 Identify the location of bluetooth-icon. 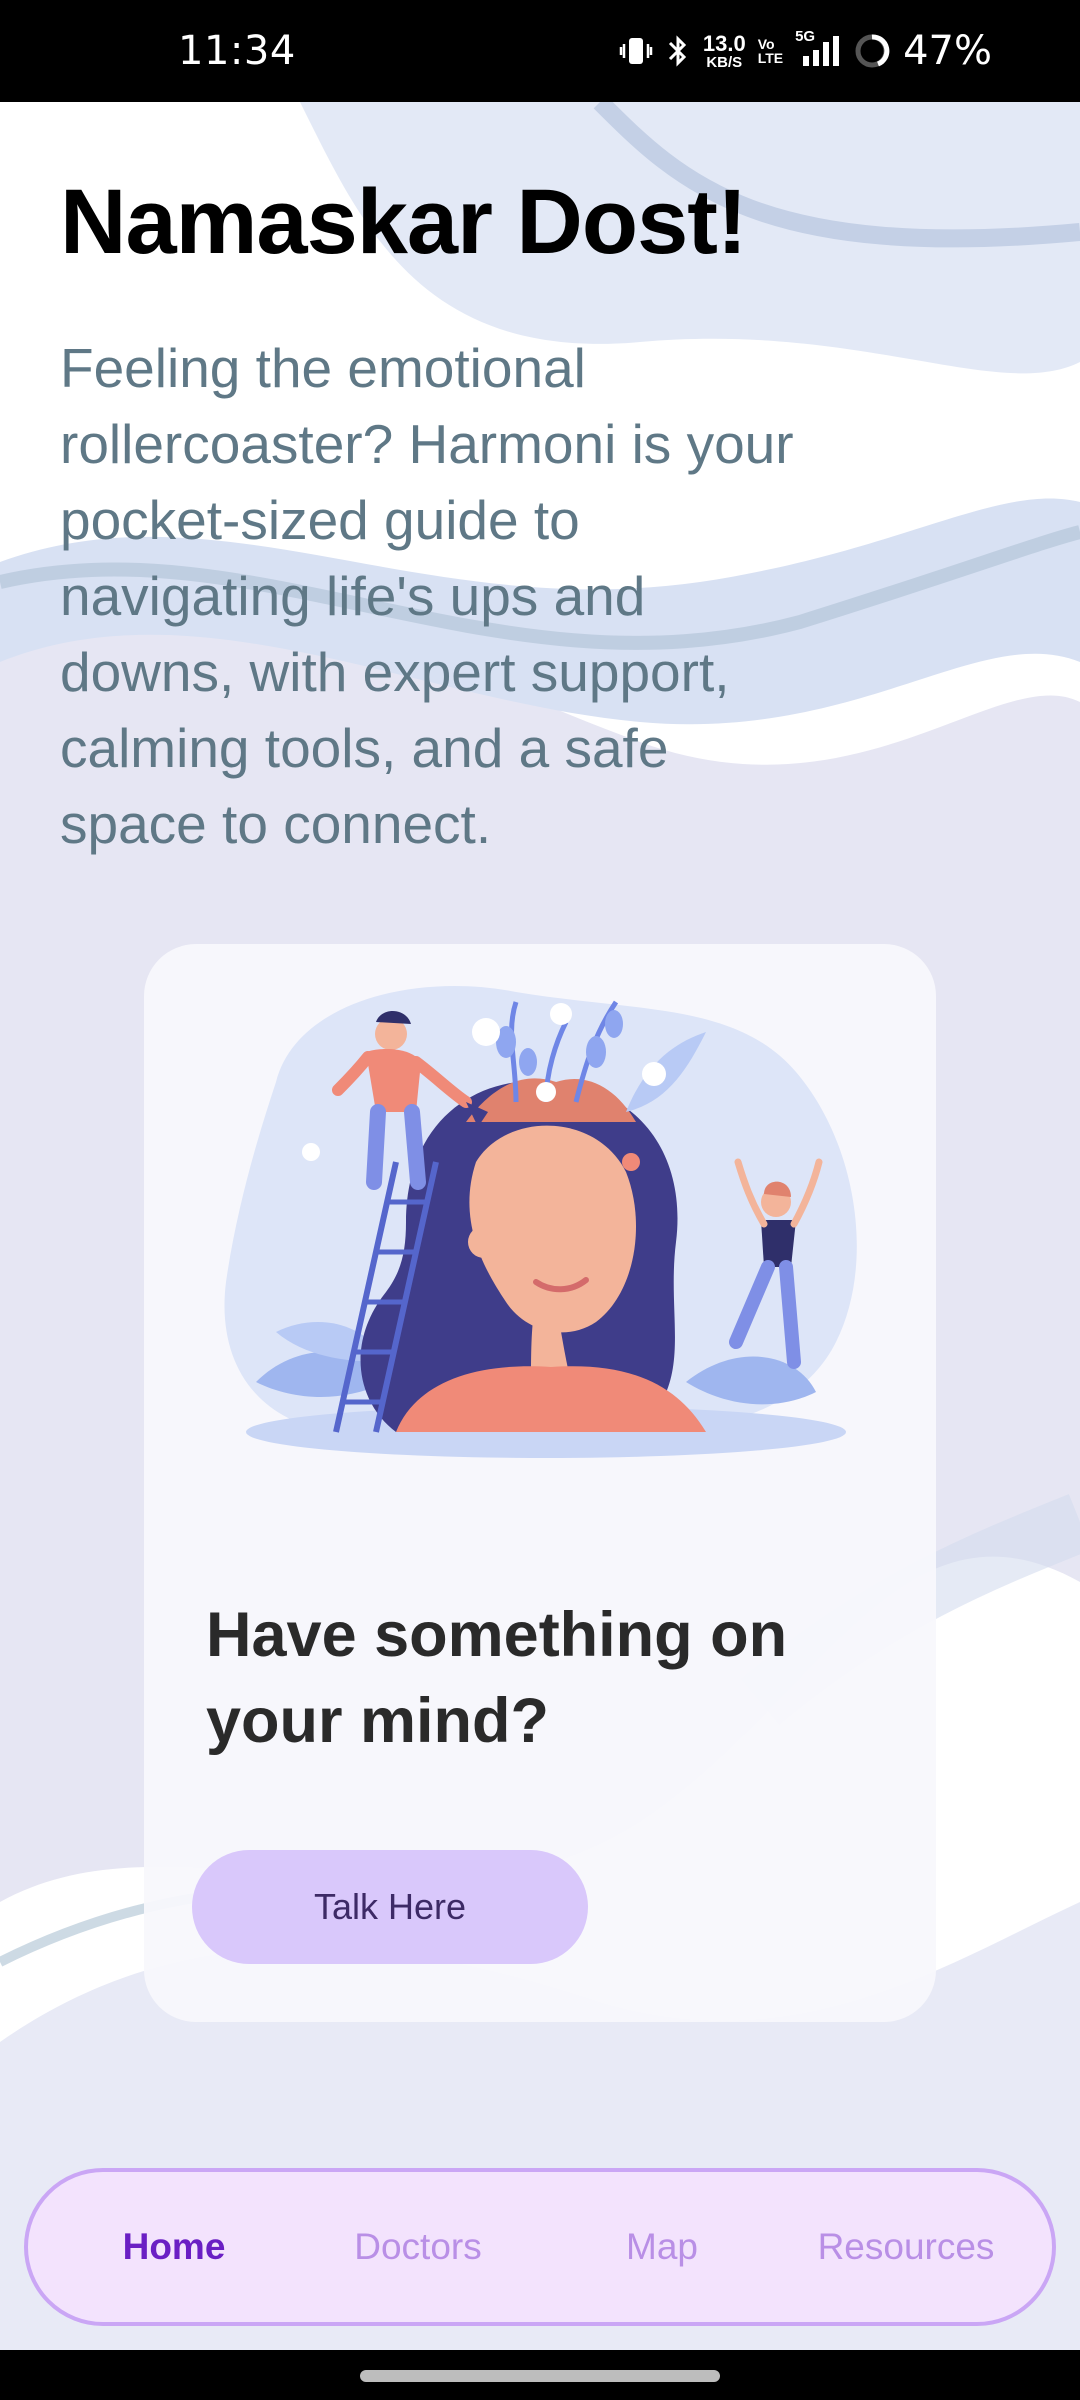
(678, 51).